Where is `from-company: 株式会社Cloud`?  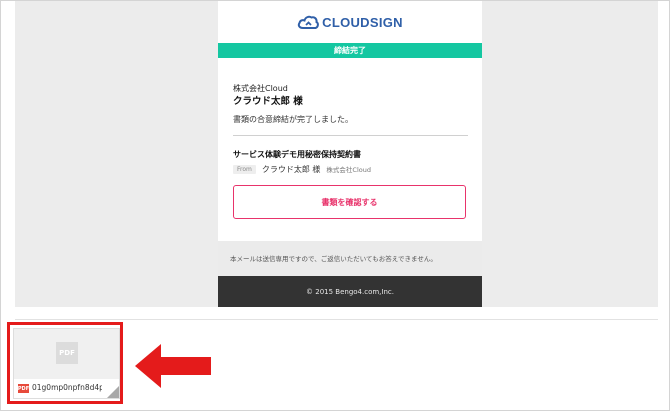 from-company: 株式会社Cloud is located at coordinates (348, 170).